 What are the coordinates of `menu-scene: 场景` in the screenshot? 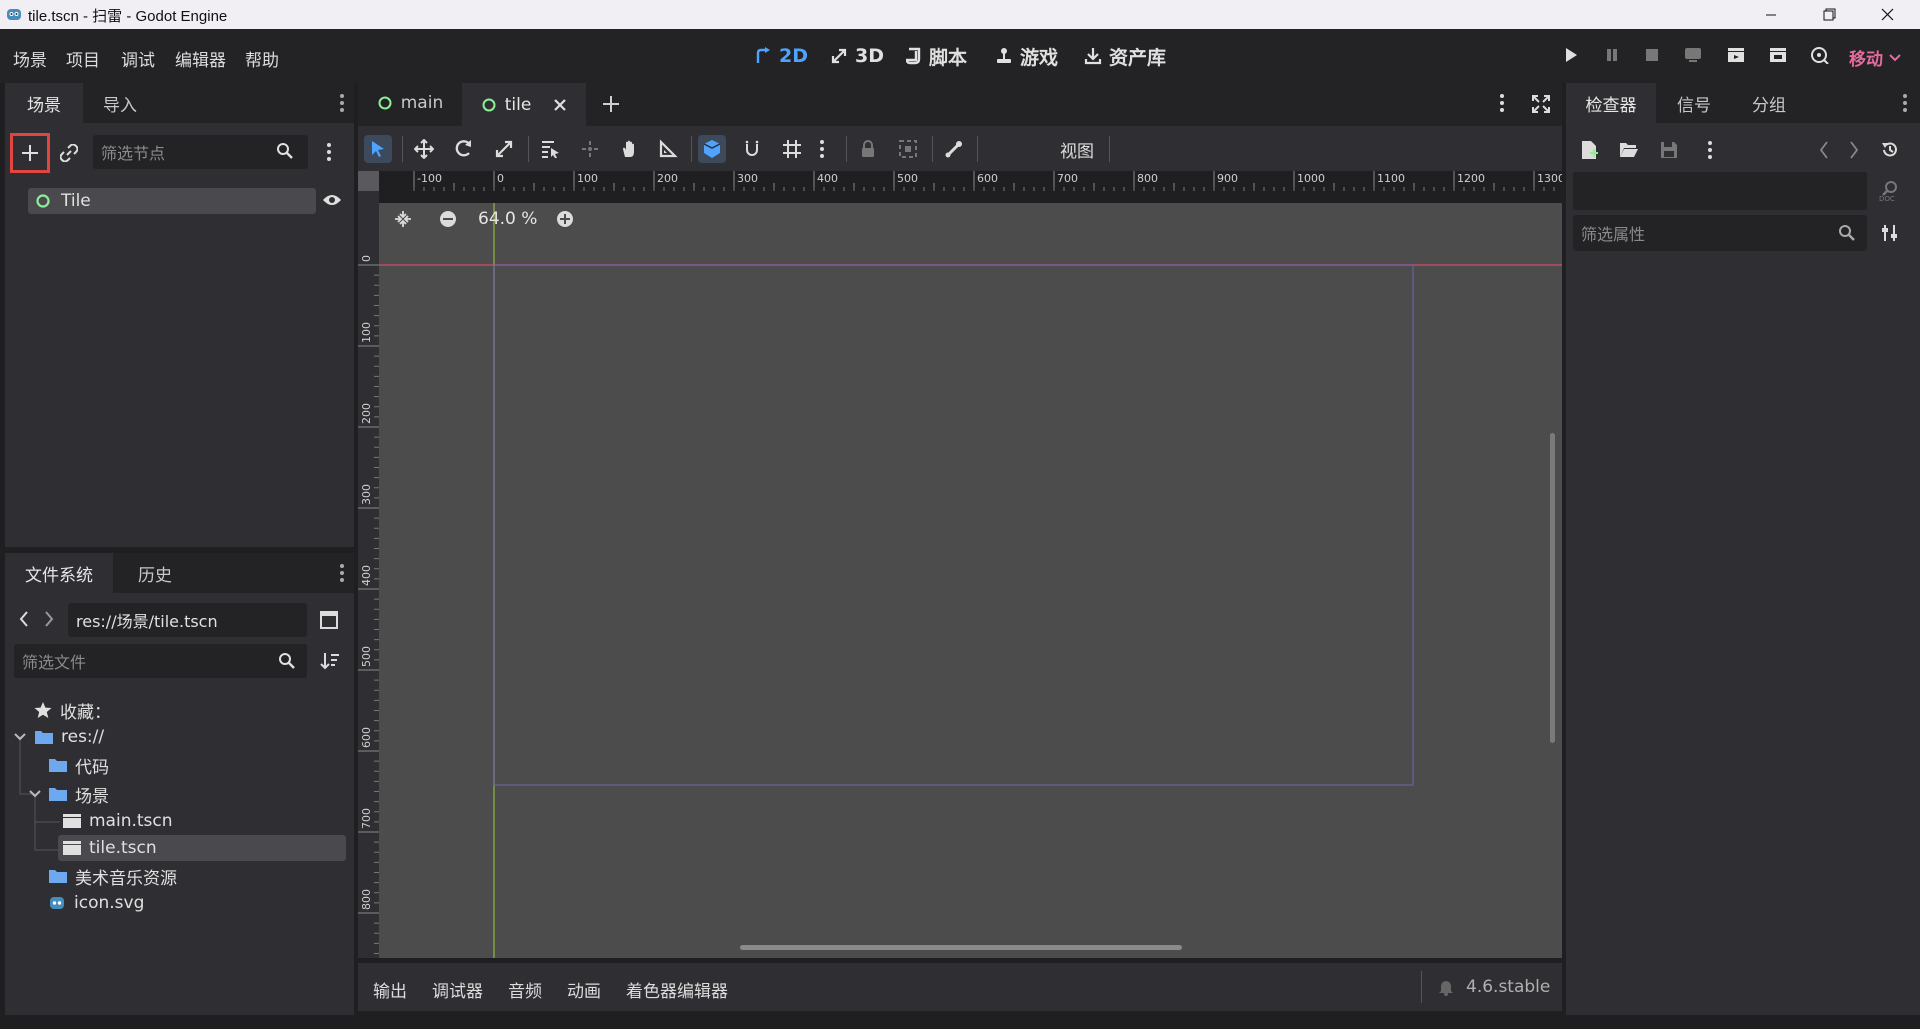 It's located at (30, 58).